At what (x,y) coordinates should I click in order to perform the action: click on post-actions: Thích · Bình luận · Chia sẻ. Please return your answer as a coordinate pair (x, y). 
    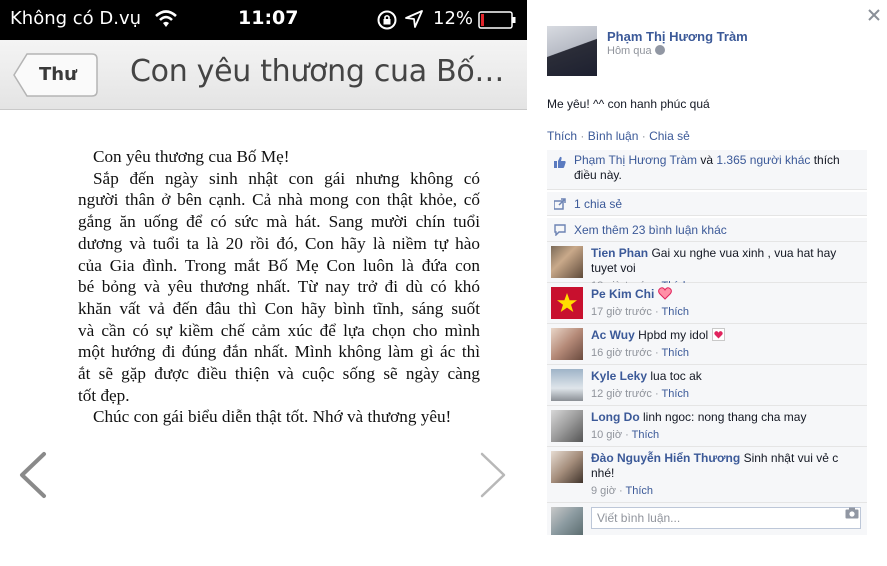
    Looking at the image, I should click on (618, 136).